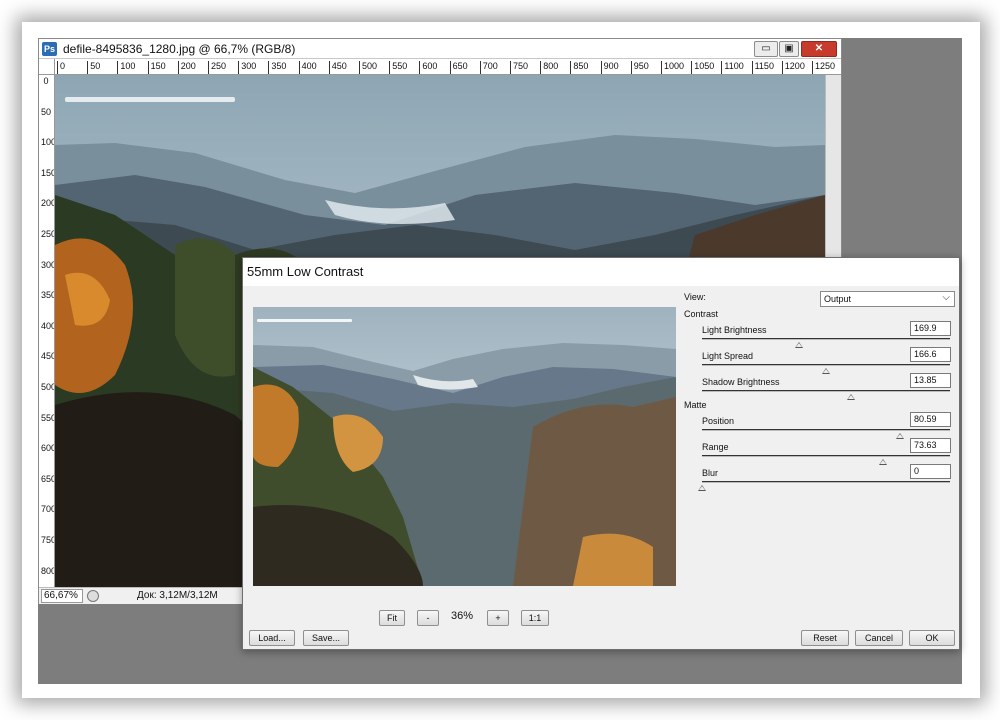 The image size is (1000, 720). I want to click on ruler-v-tick: 400, so click(48, 325).